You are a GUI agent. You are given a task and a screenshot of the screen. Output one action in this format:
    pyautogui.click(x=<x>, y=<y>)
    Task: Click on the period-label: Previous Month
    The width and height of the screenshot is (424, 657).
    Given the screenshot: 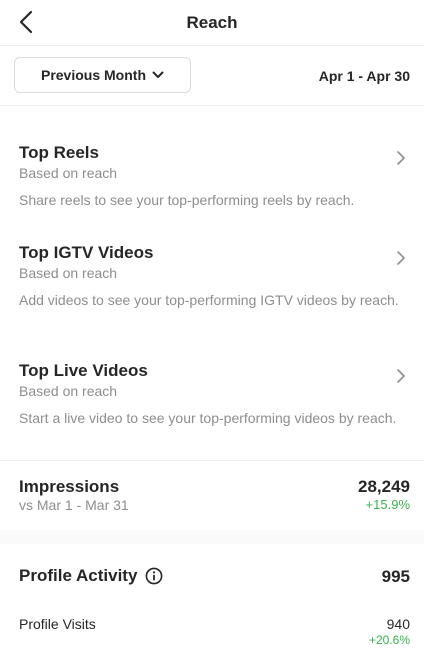 What is the action you would take?
    pyautogui.click(x=93, y=75)
    